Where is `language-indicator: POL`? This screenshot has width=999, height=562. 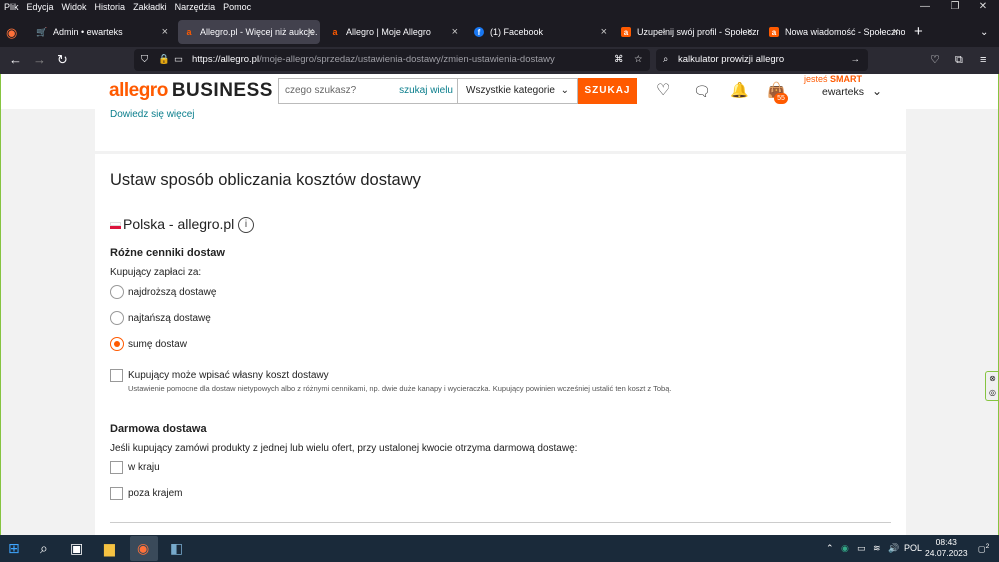 language-indicator: POL is located at coordinates (913, 548).